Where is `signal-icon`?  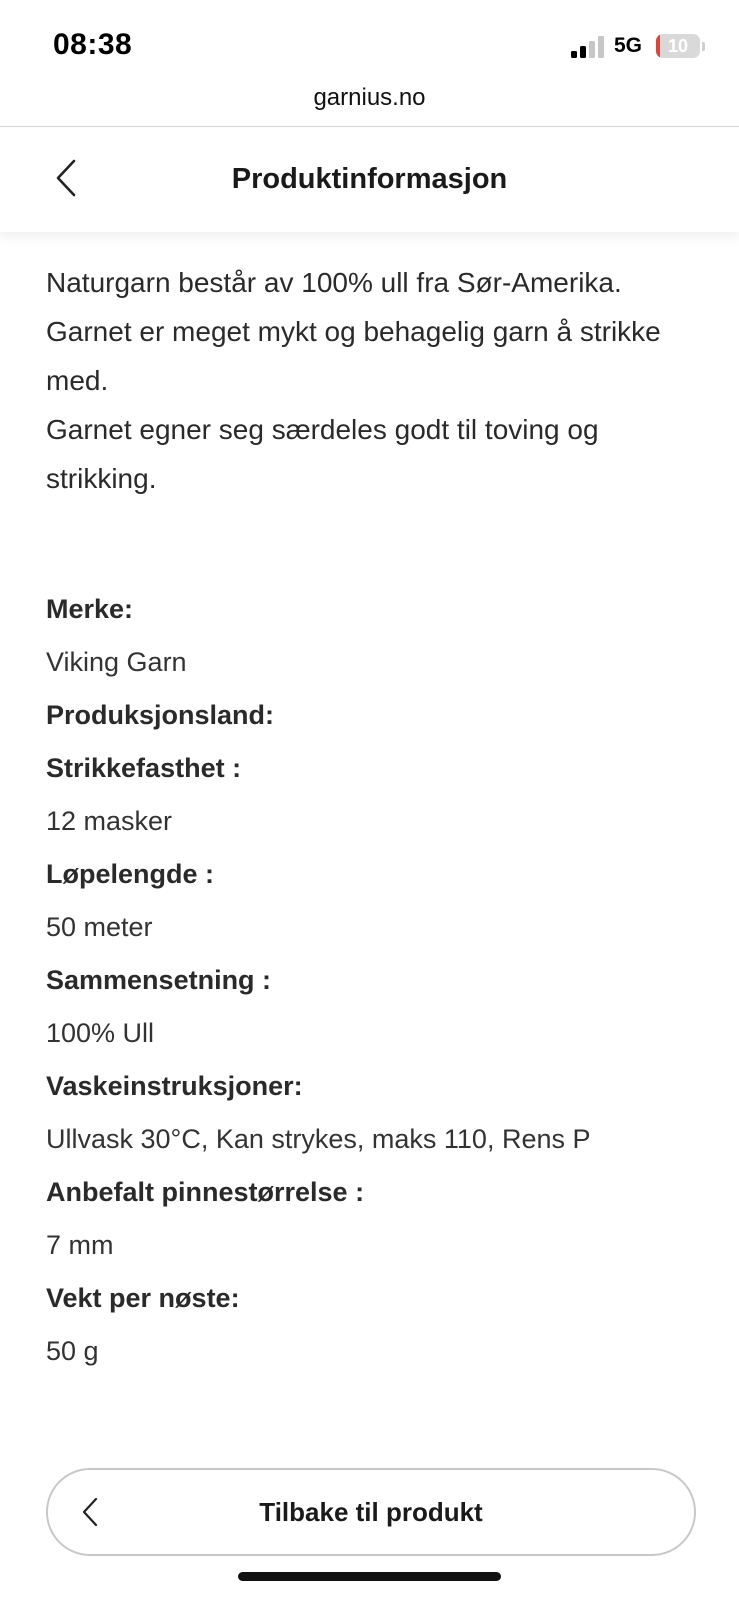
signal-icon is located at coordinates (587, 47).